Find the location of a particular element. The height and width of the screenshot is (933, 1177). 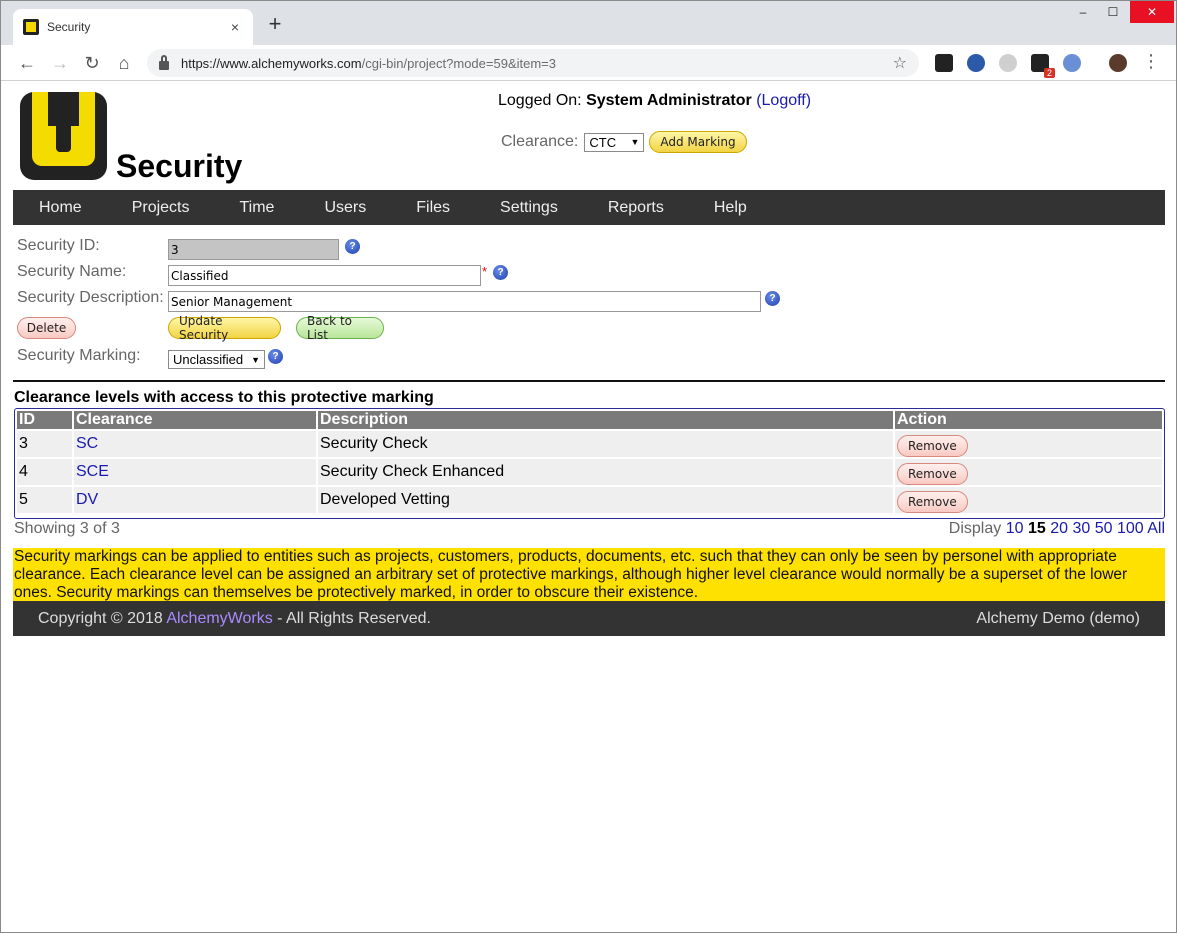

clearance-select: CTC ▼ is located at coordinates (614, 142).